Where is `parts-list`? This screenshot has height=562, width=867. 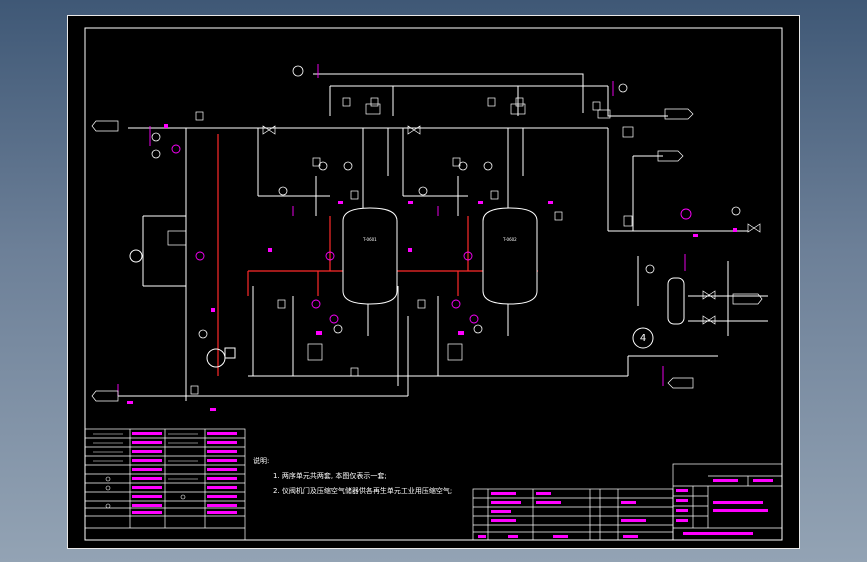
parts-list is located at coordinates (573, 514).